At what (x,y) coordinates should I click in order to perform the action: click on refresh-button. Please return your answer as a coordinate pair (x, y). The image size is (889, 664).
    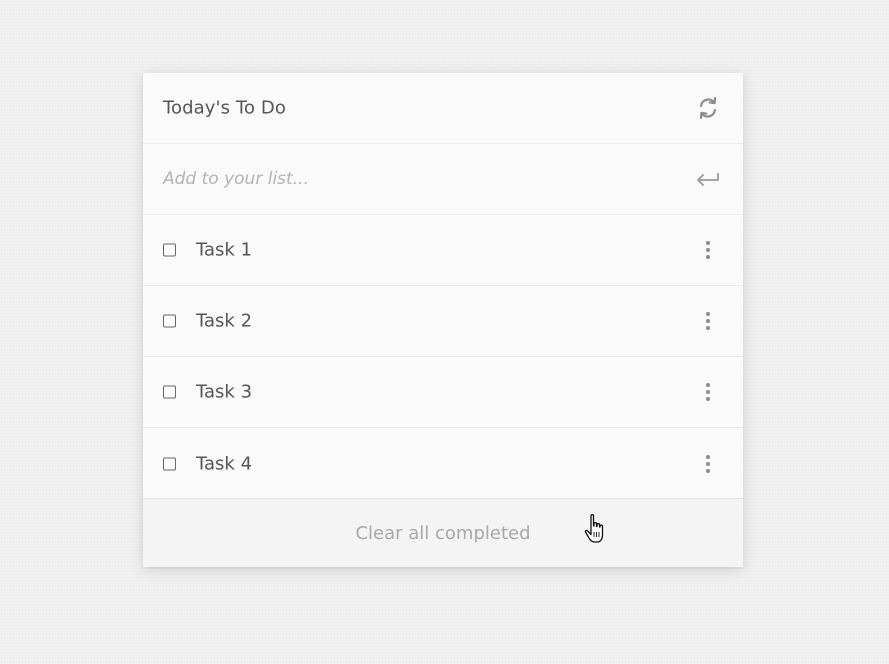
    Looking at the image, I should click on (708, 108).